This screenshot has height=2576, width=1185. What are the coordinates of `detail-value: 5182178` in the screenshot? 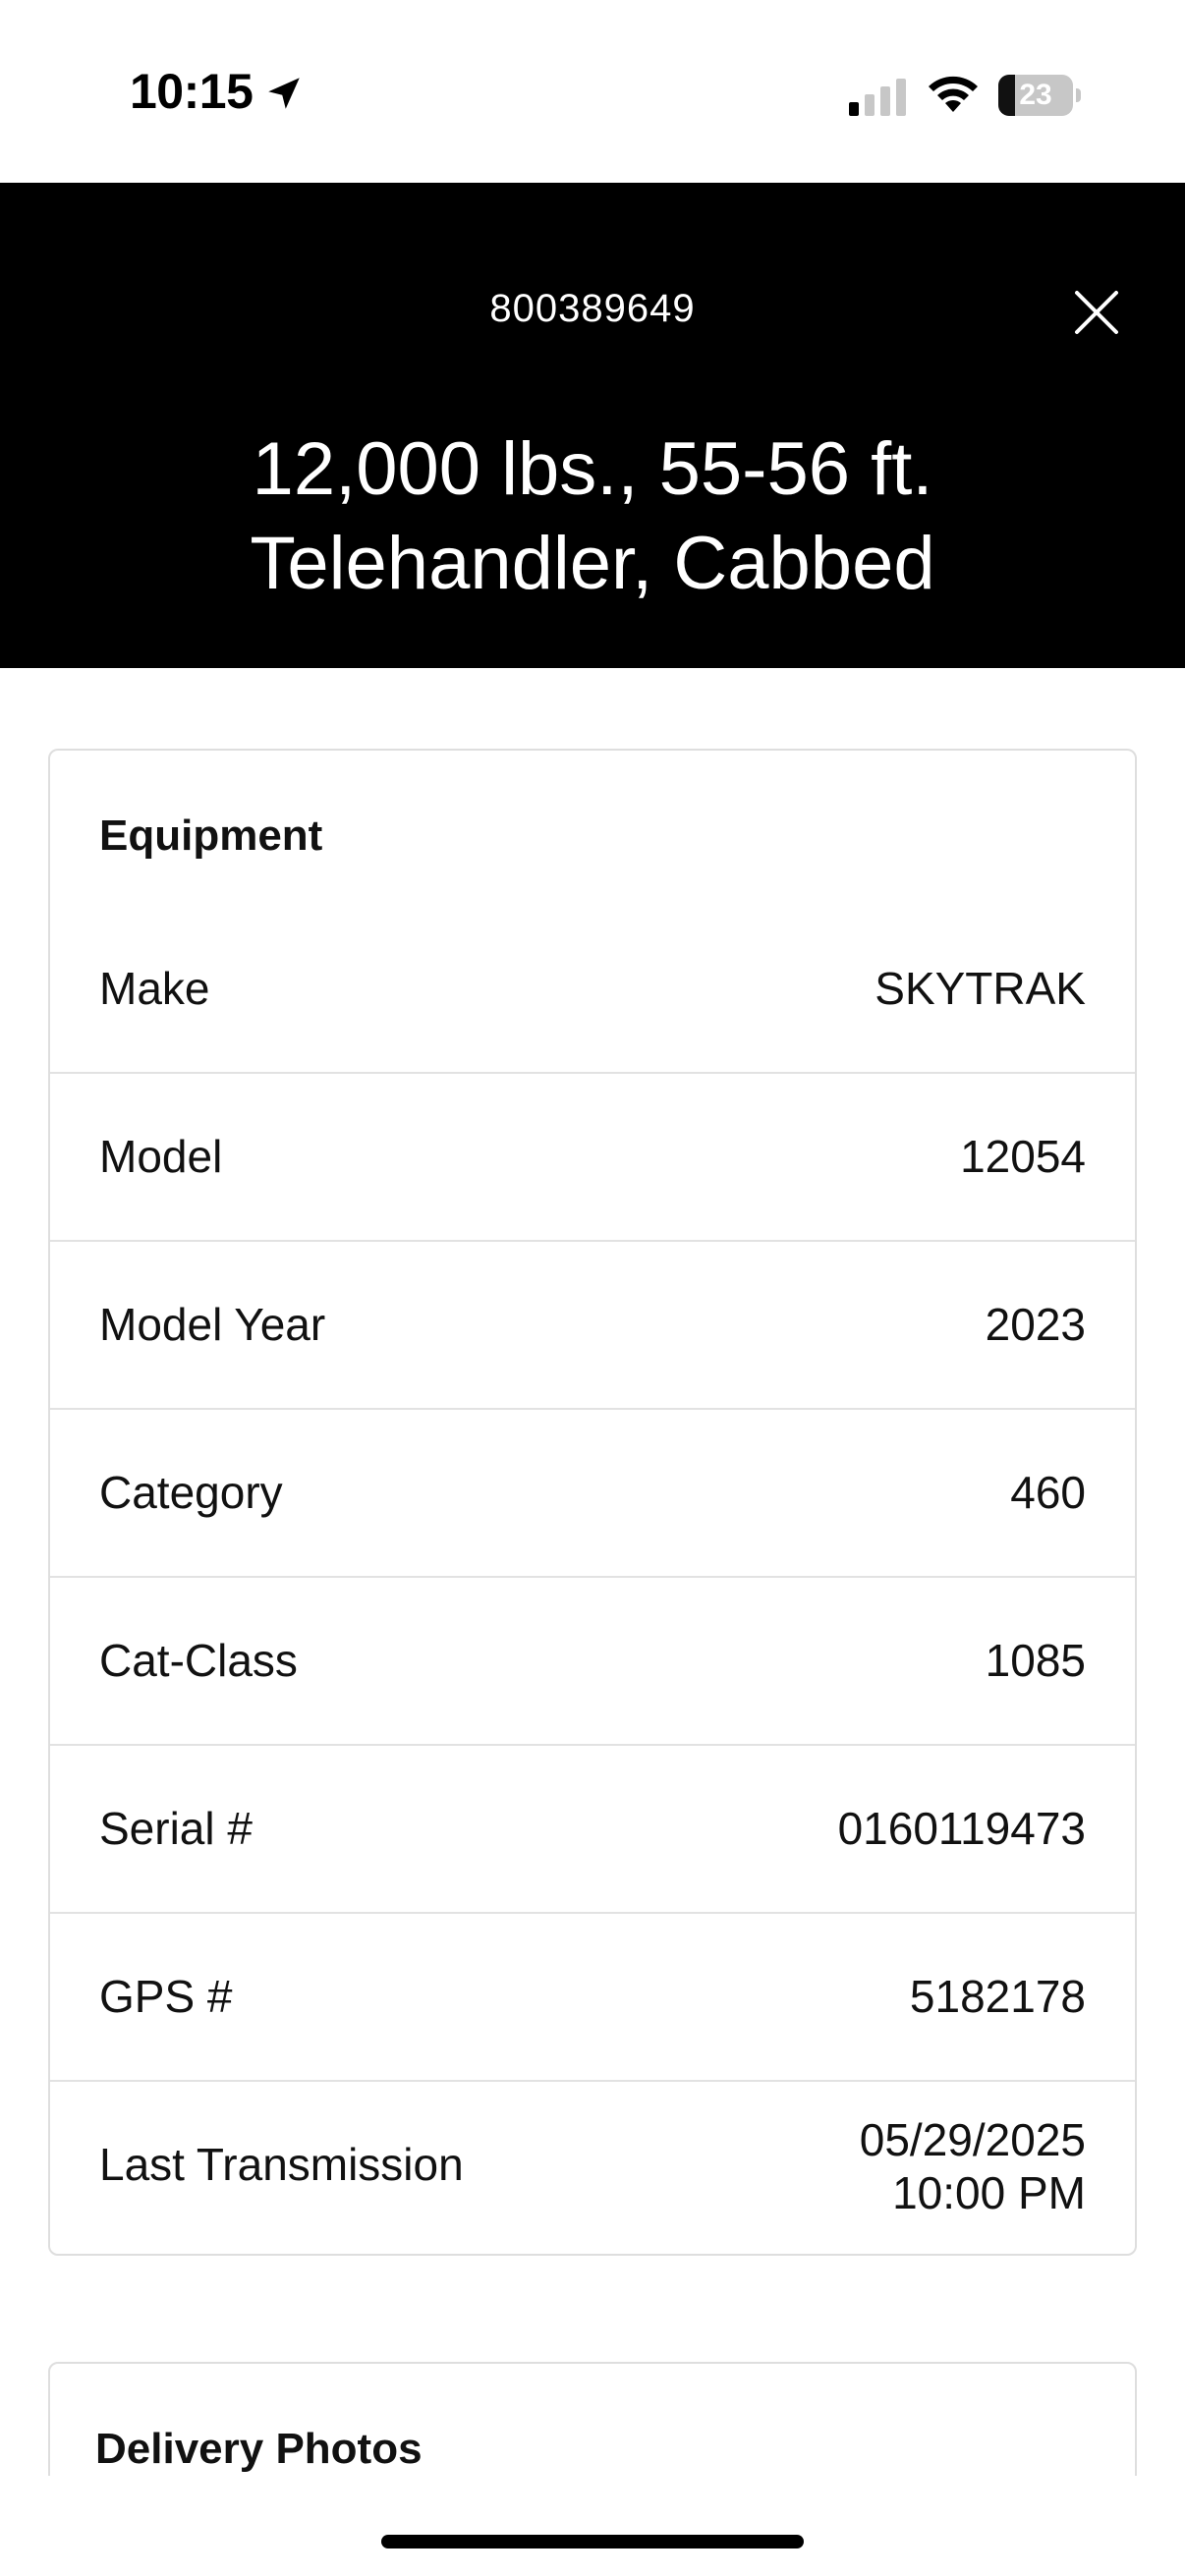 It's located at (998, 1996).